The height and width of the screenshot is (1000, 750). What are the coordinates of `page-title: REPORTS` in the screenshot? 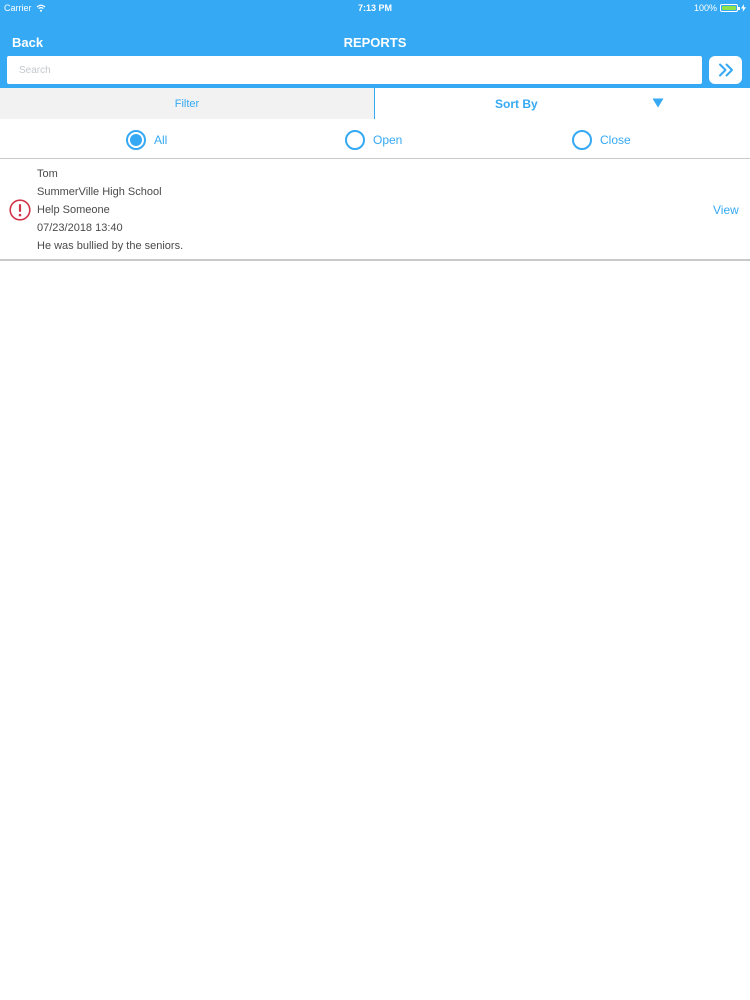 It's located at (375, 42).